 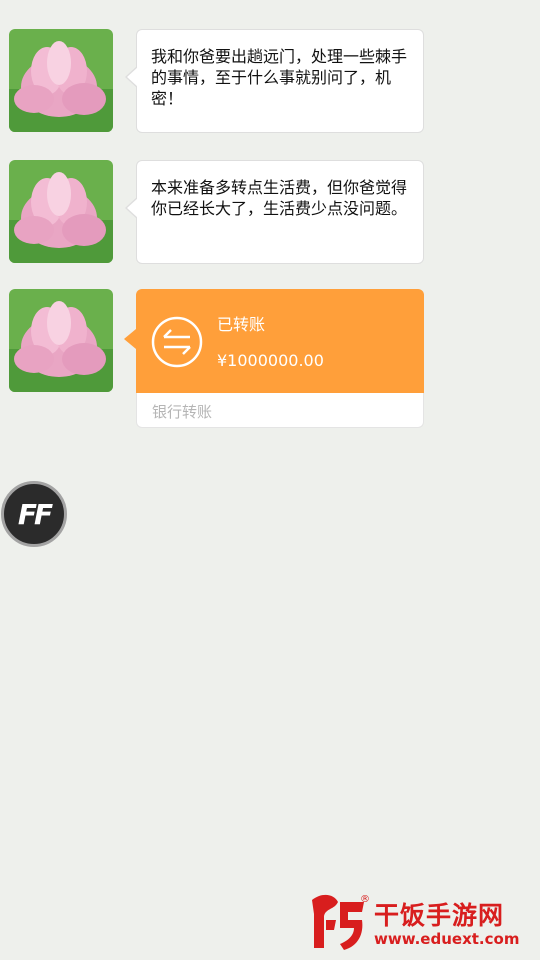 I want to click on message-text: 本来准备多转点生活费，但你爸觉得你已经长大了，生活费少点没问题。, so click(x=279, y=198).